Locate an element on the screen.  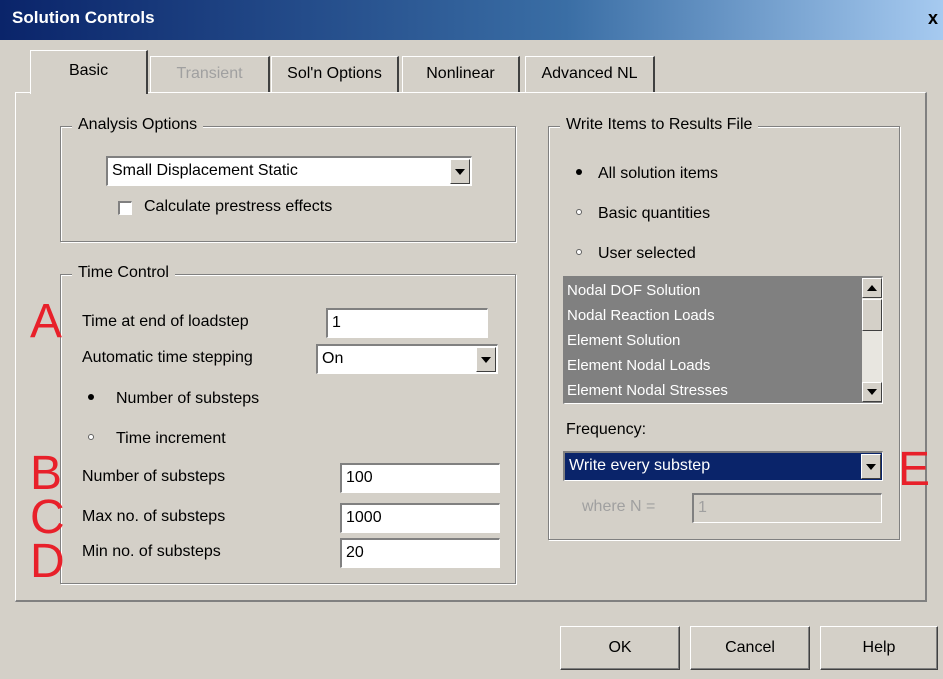
list-scrollbar is located at coordinates (872, 340).